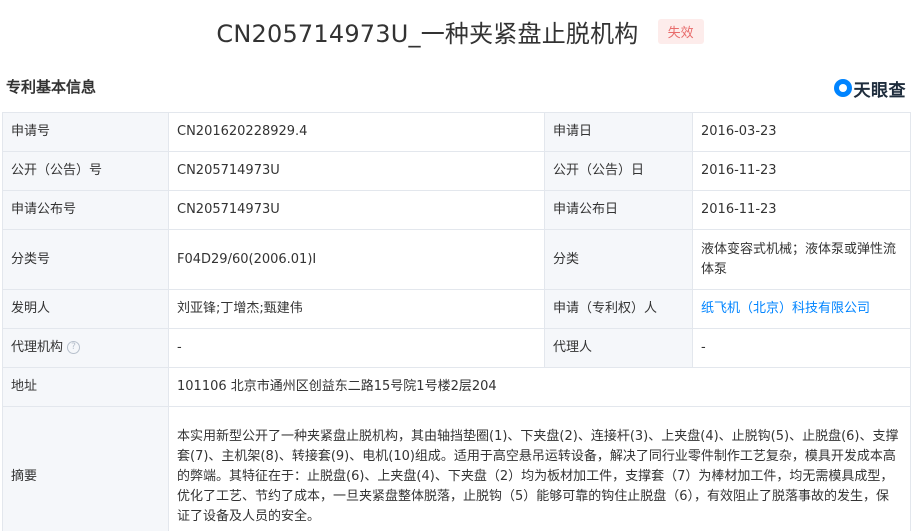  I want to click on label-publication-number: 公开（公告）号, so click(85, 171).